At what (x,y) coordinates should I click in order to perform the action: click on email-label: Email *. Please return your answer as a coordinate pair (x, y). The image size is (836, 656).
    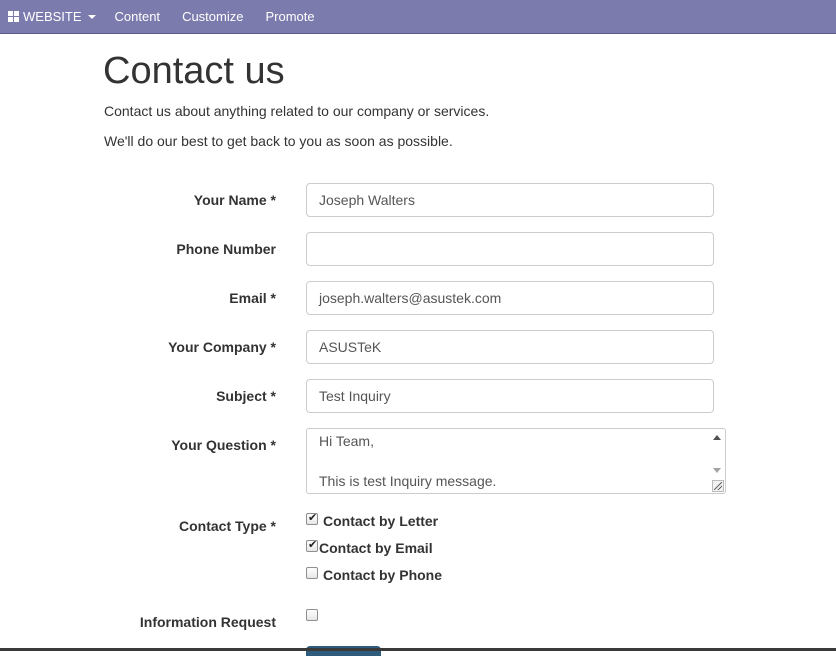
    Looking at the image, I should click on (252, 298).